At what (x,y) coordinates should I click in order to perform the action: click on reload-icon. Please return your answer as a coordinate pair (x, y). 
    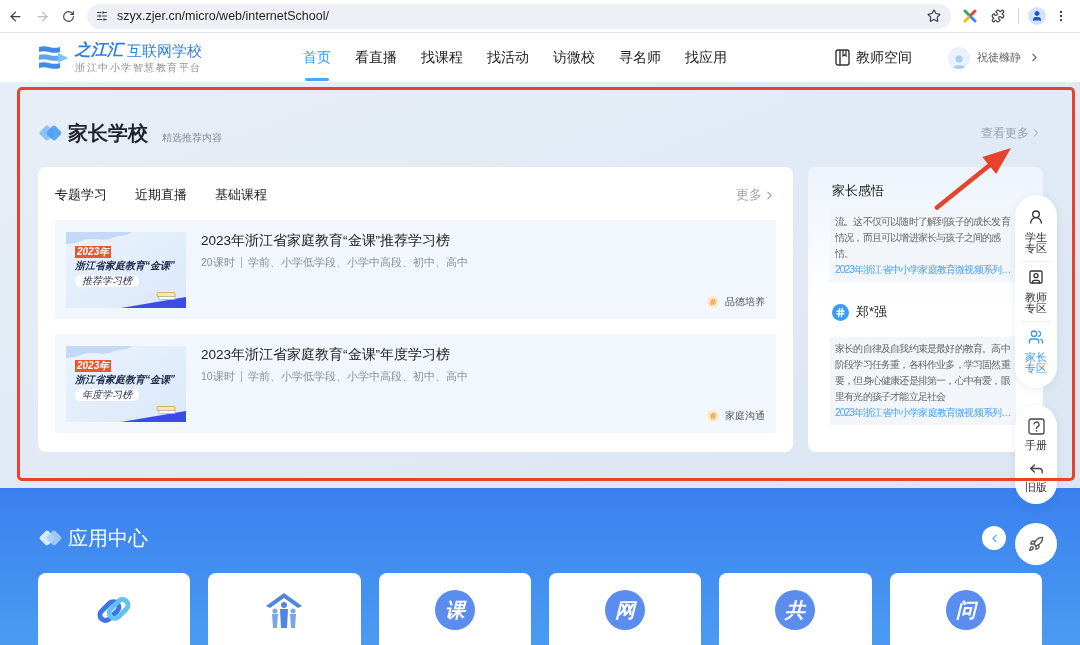
    Looking at the image, I should click on (68, 16).